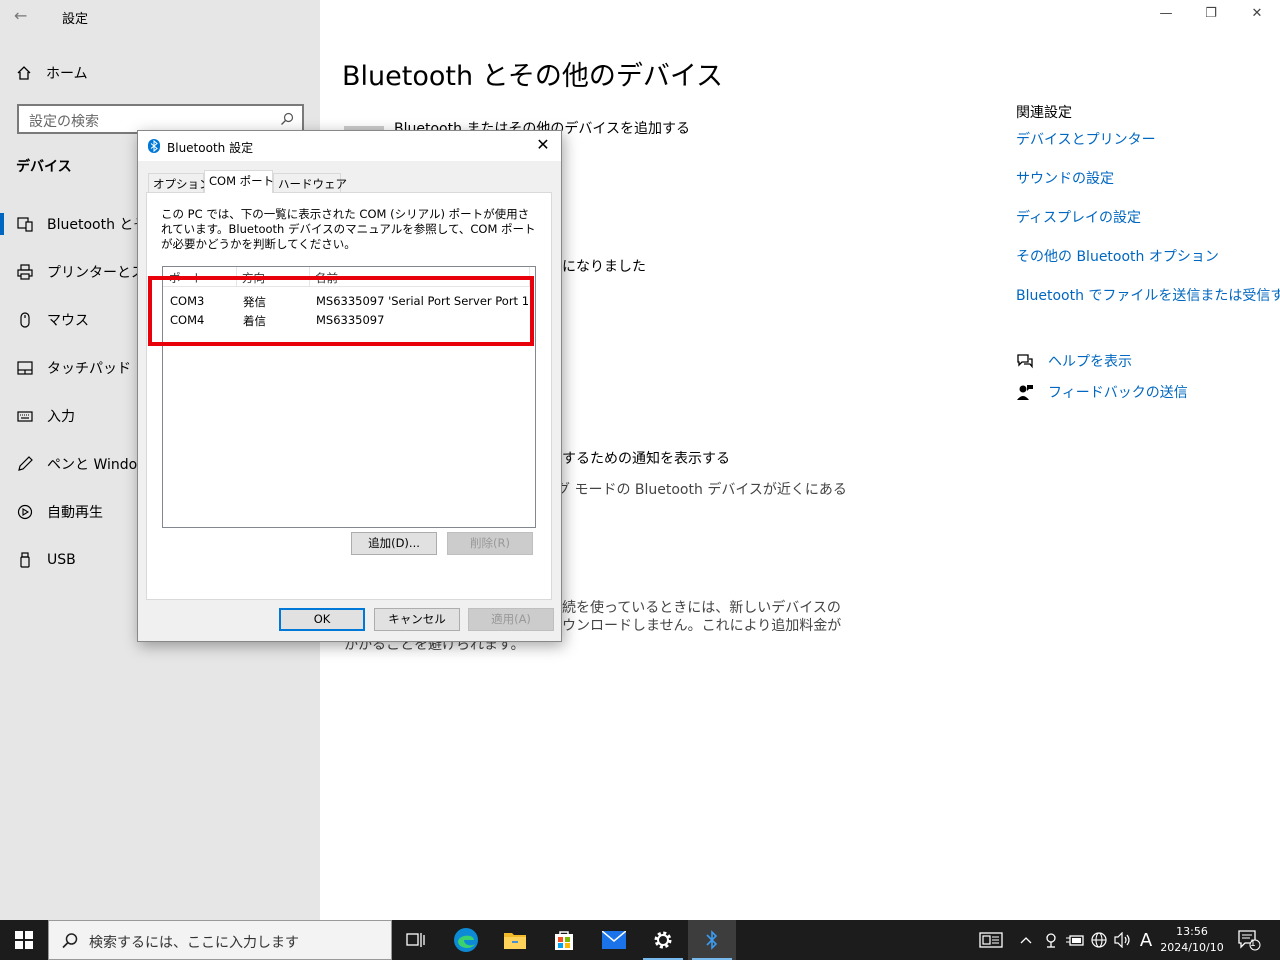 Image resolution: width=1280 pixels, height=960 pixels. Describe the element at coordinates (1051, 940) in the screenshot. I see `webcam-tray-button` at that location.